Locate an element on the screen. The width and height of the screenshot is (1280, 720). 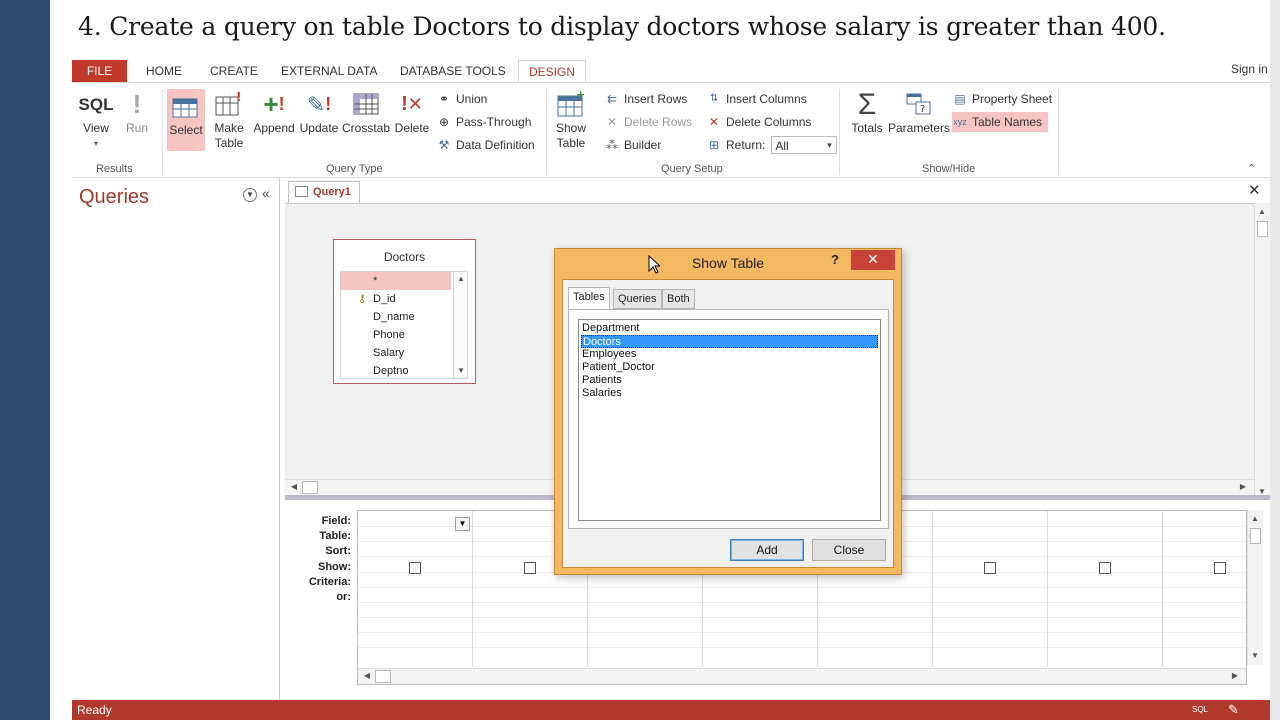
chevron-down-icon: ▼ is located at coordinates (829, 145).